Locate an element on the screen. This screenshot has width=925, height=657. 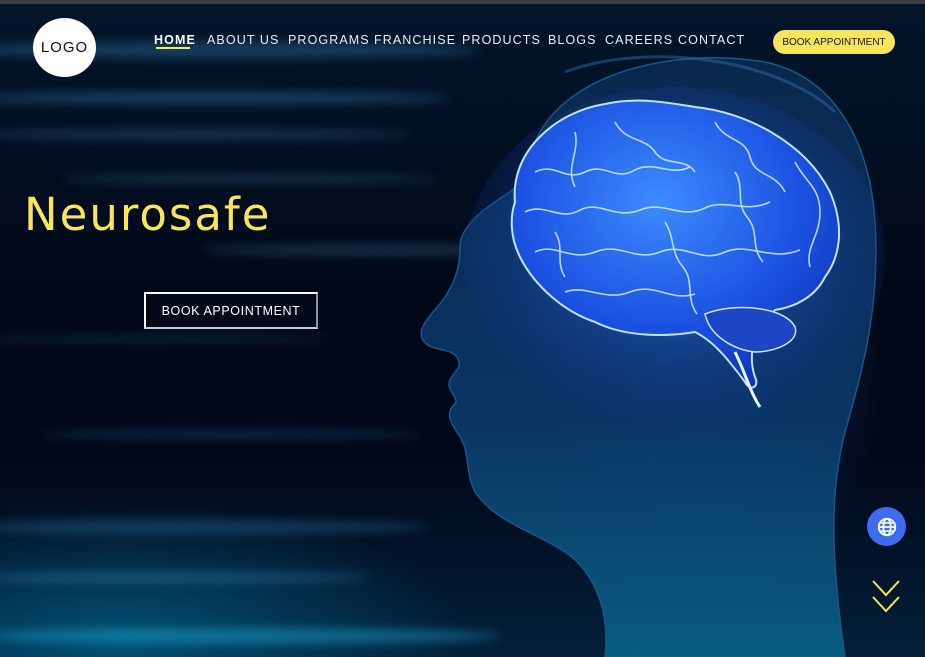
logo: LOGO is located at coordinates (64, 47).